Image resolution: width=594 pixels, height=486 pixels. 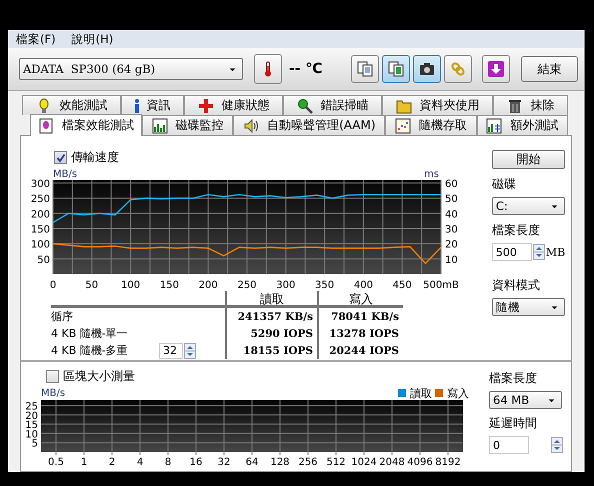 I want to click on axis-label: 32, so click(x=224, y=462).